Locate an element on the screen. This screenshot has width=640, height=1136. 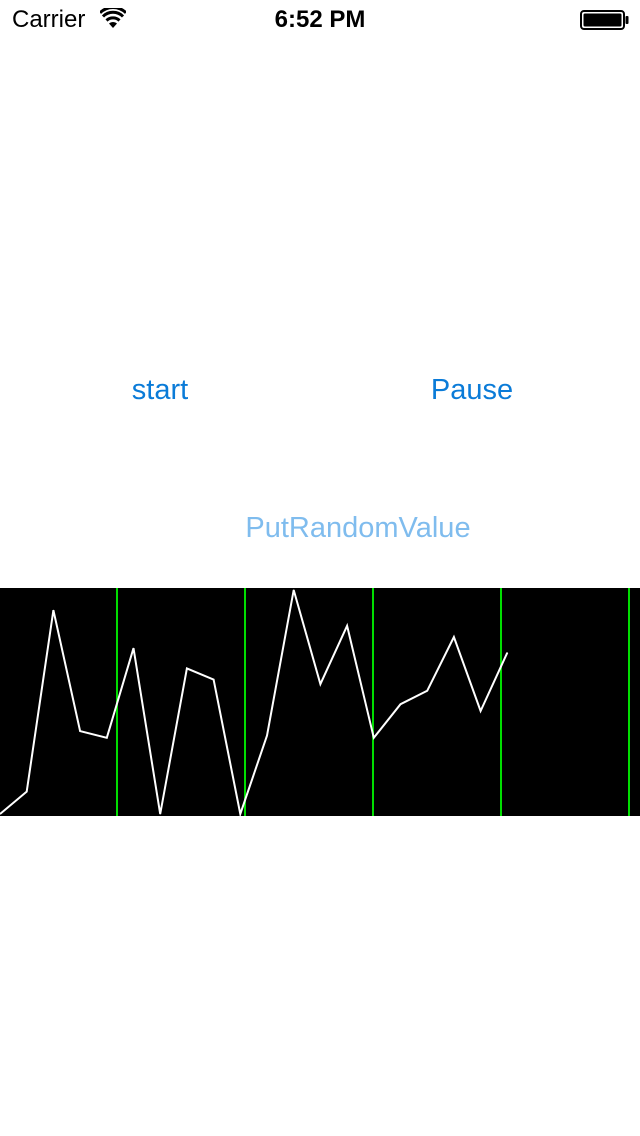
status-time: 6:52 PM is located at coordinates (320, 19).